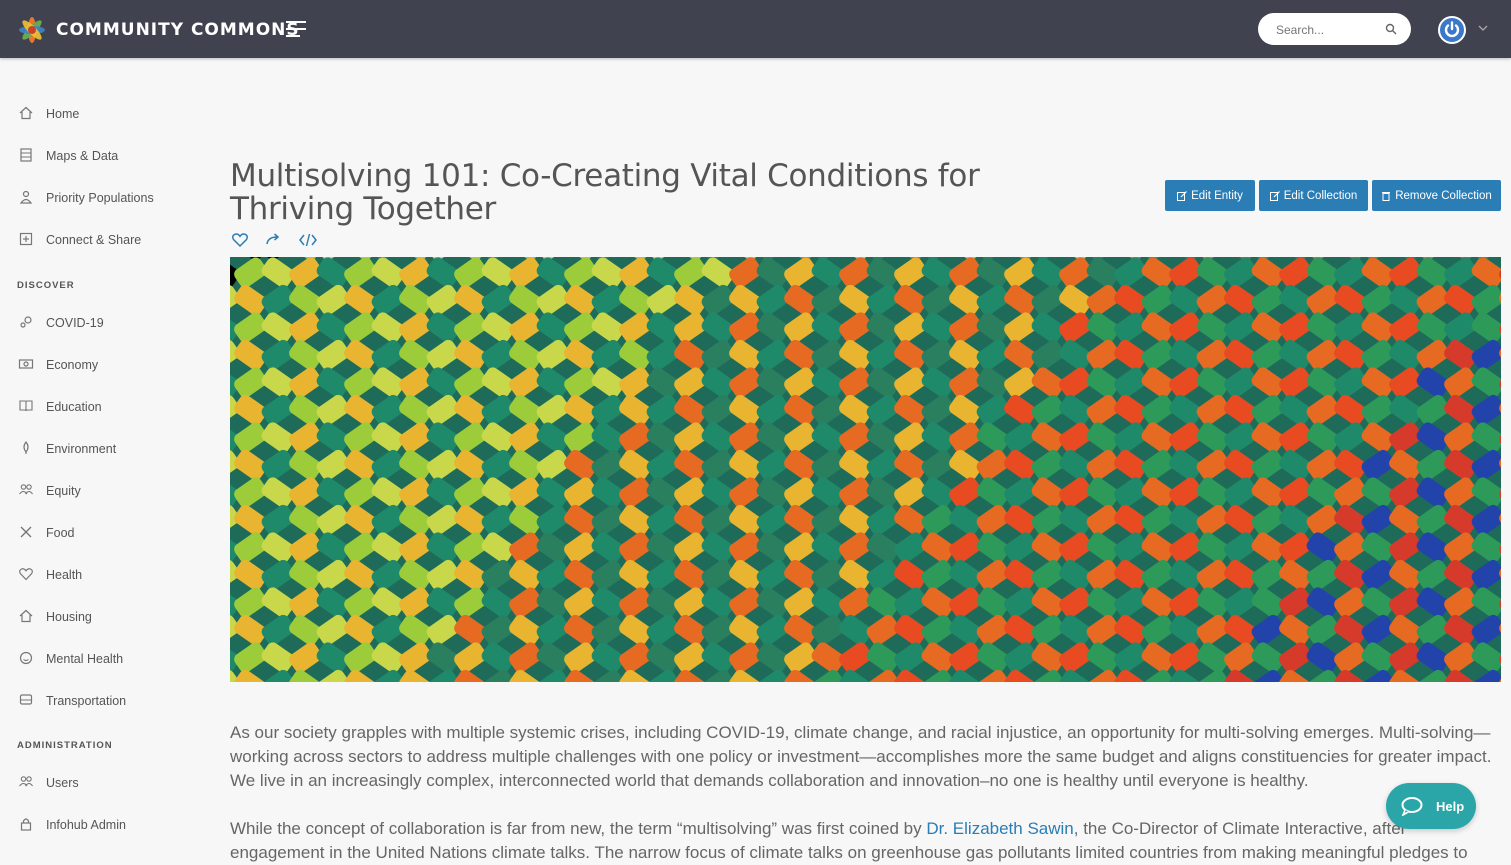  Describe the element at coordinates (85, 659) in the screenshot. I see `sidebar-item-label: Mental Health` at that location.